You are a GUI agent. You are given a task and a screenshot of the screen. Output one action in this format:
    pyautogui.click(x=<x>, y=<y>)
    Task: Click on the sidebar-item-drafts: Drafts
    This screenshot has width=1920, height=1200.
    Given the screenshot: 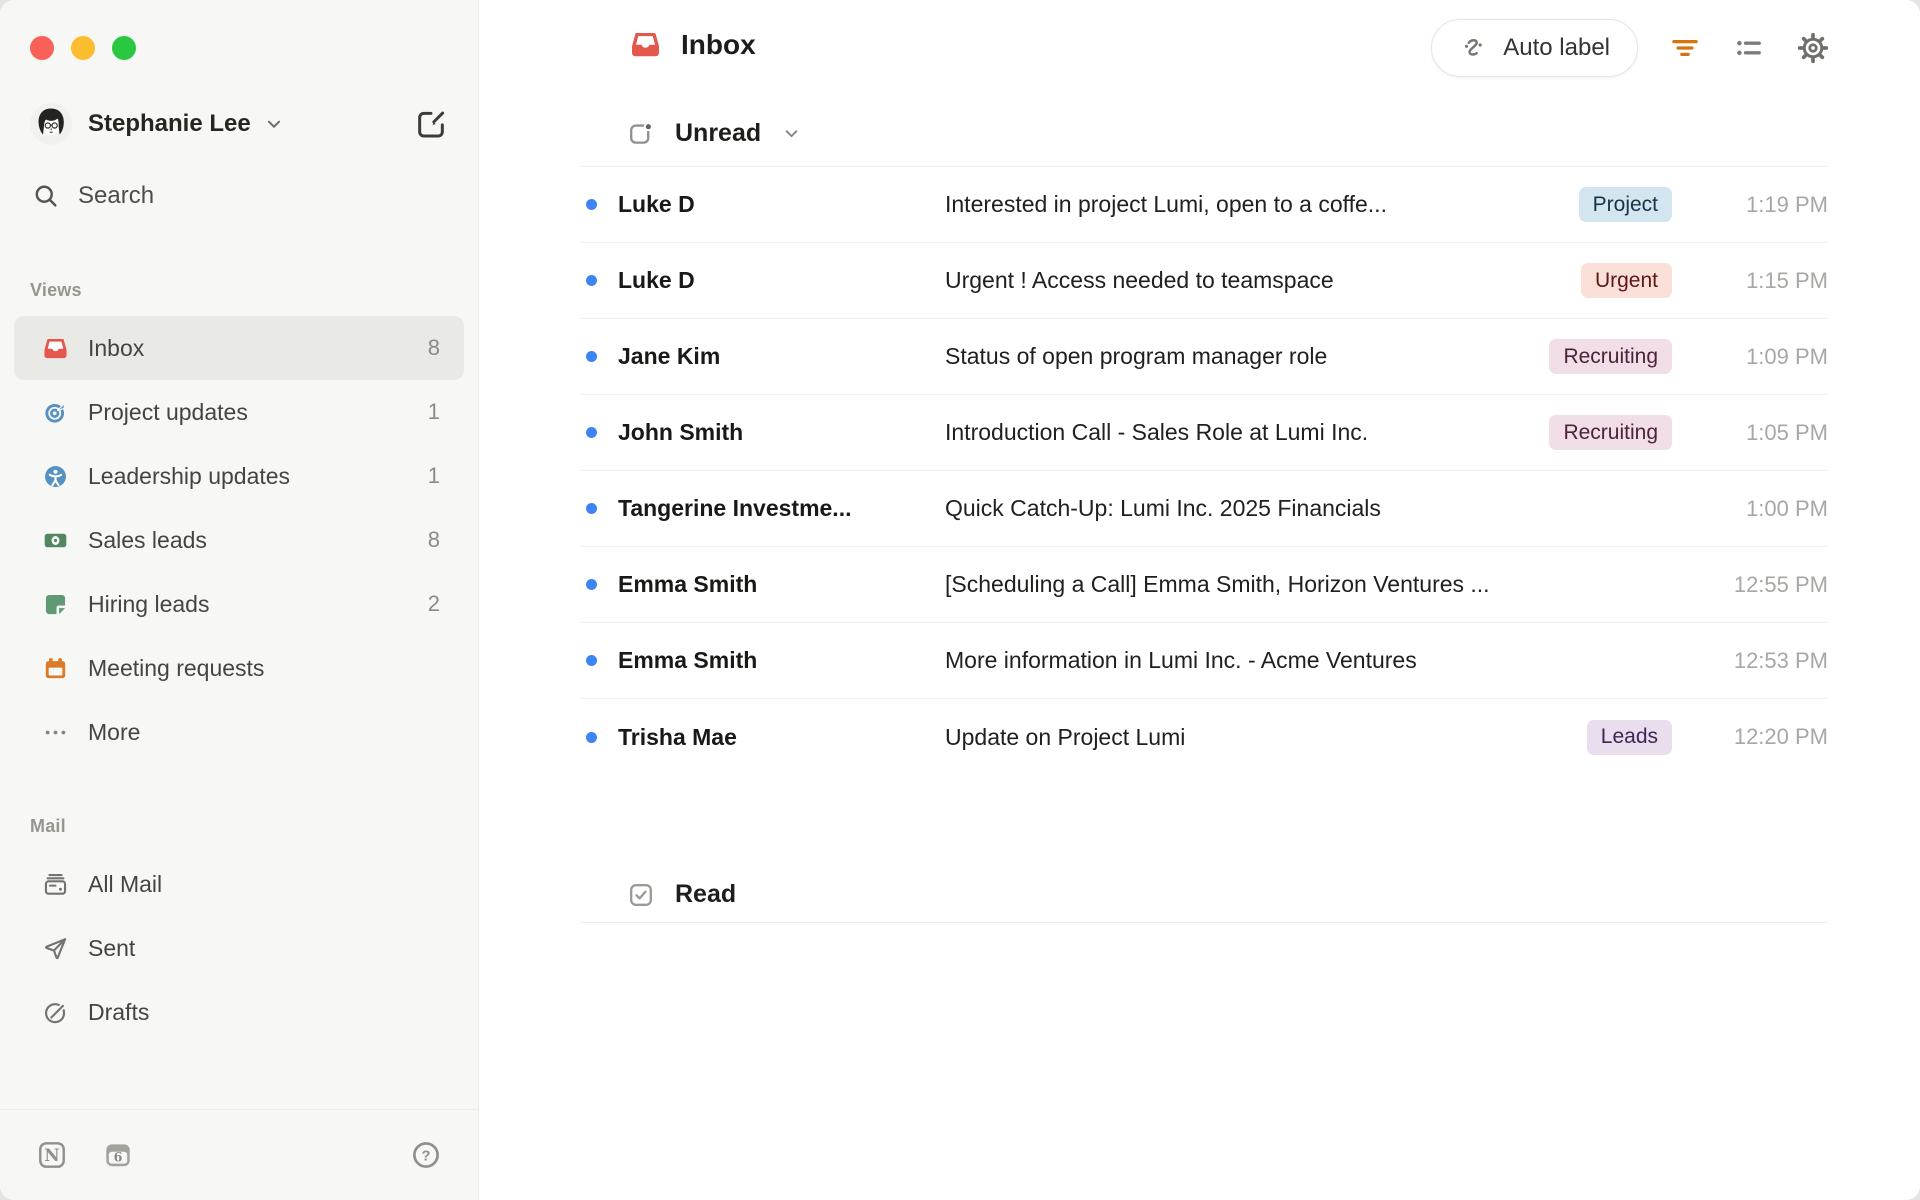 What is the action you would take?
    pyautogui.click(x=239, y=1012)
    